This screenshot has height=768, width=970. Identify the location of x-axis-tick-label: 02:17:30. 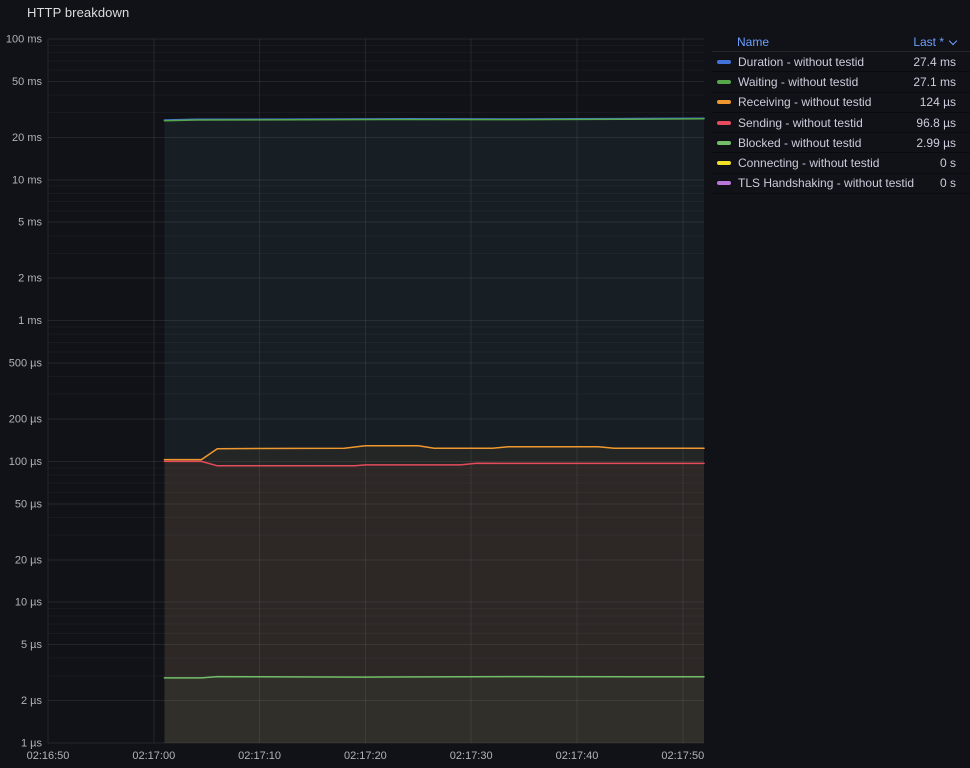
(471, 756).